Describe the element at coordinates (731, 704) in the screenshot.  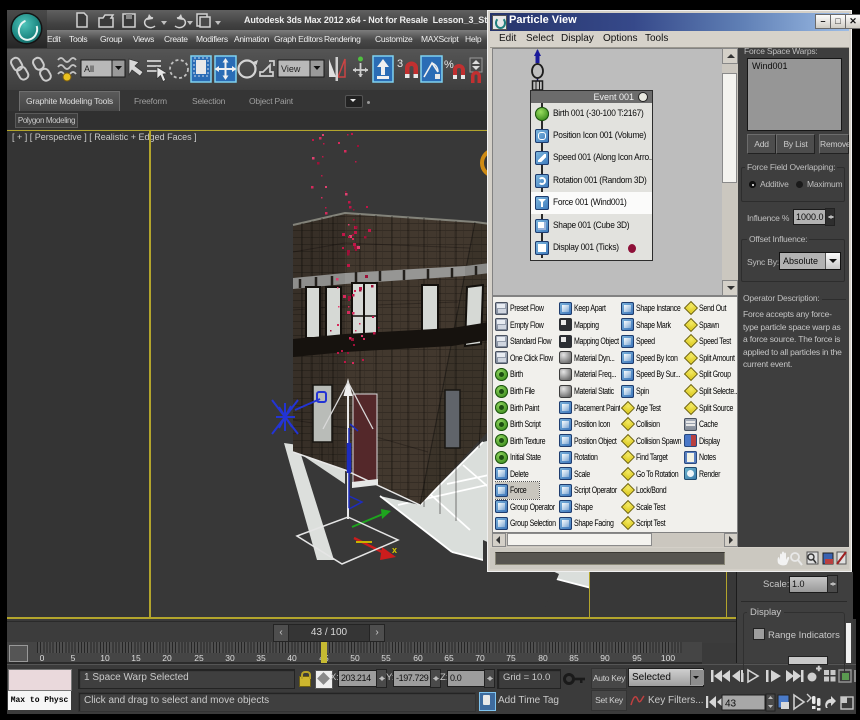
I see `svg-text: 43` at that location.